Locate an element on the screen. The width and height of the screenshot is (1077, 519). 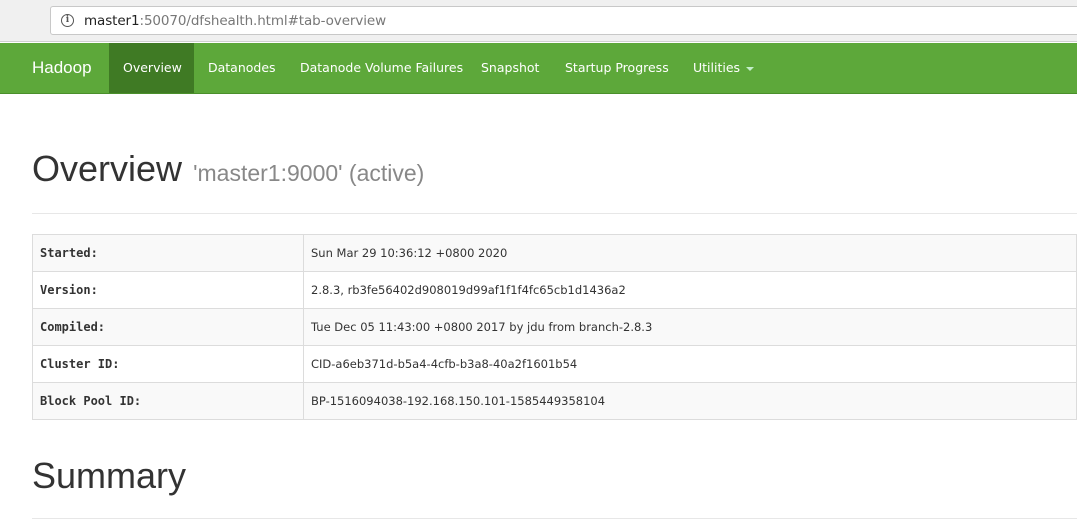
nav-snapshot: Snapshot is located at coordinates (510, 68).